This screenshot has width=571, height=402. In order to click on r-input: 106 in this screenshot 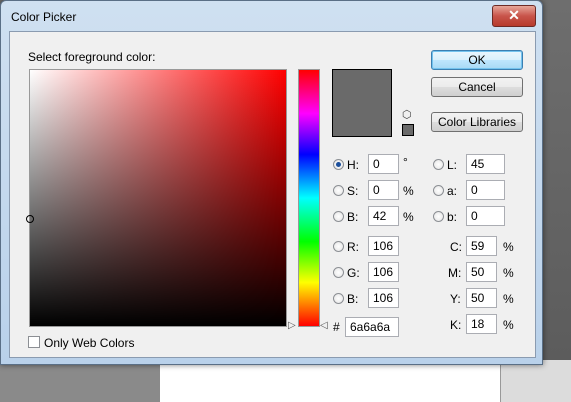, I will do `click(383, 246)`.